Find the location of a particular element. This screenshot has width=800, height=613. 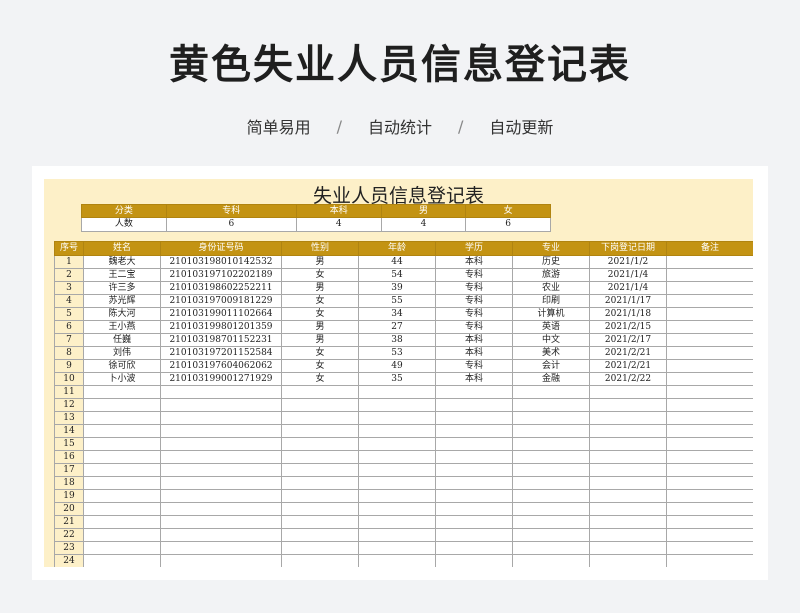

cell-major: 英语 is located at coordinates (551, 327).